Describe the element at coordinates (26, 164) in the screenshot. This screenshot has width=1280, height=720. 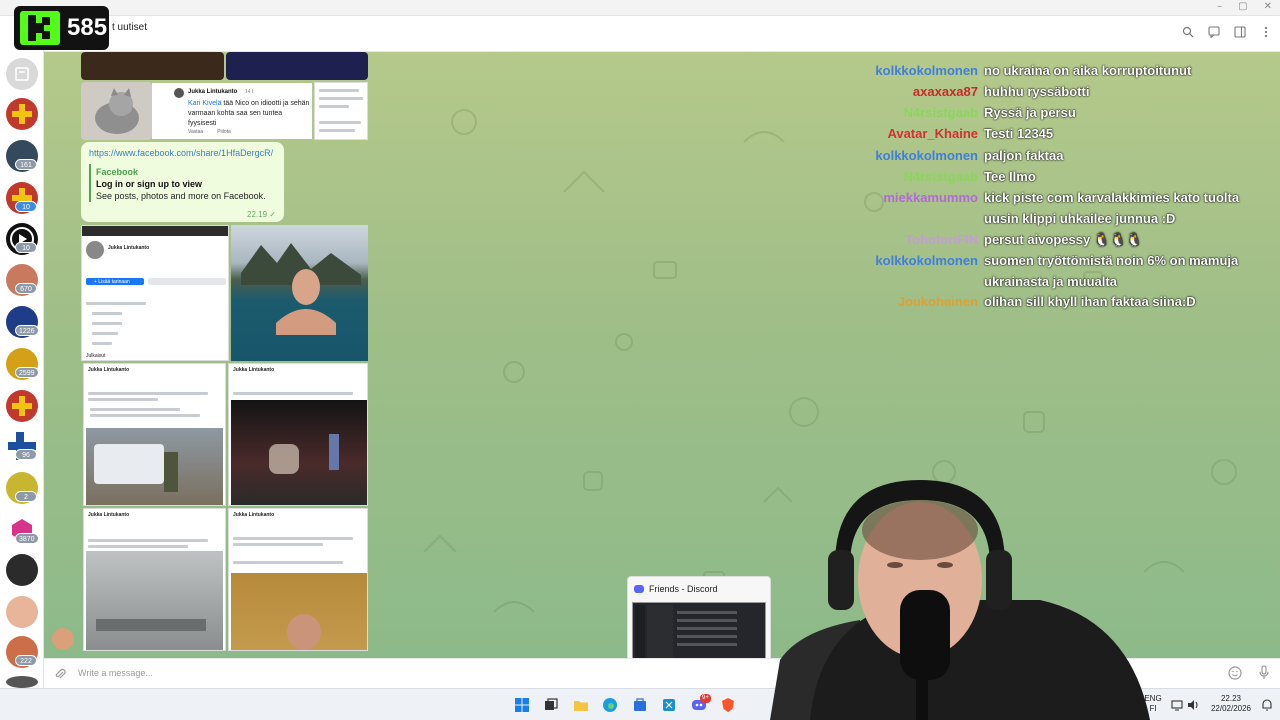
I see `unread-badge: 161` at that location.